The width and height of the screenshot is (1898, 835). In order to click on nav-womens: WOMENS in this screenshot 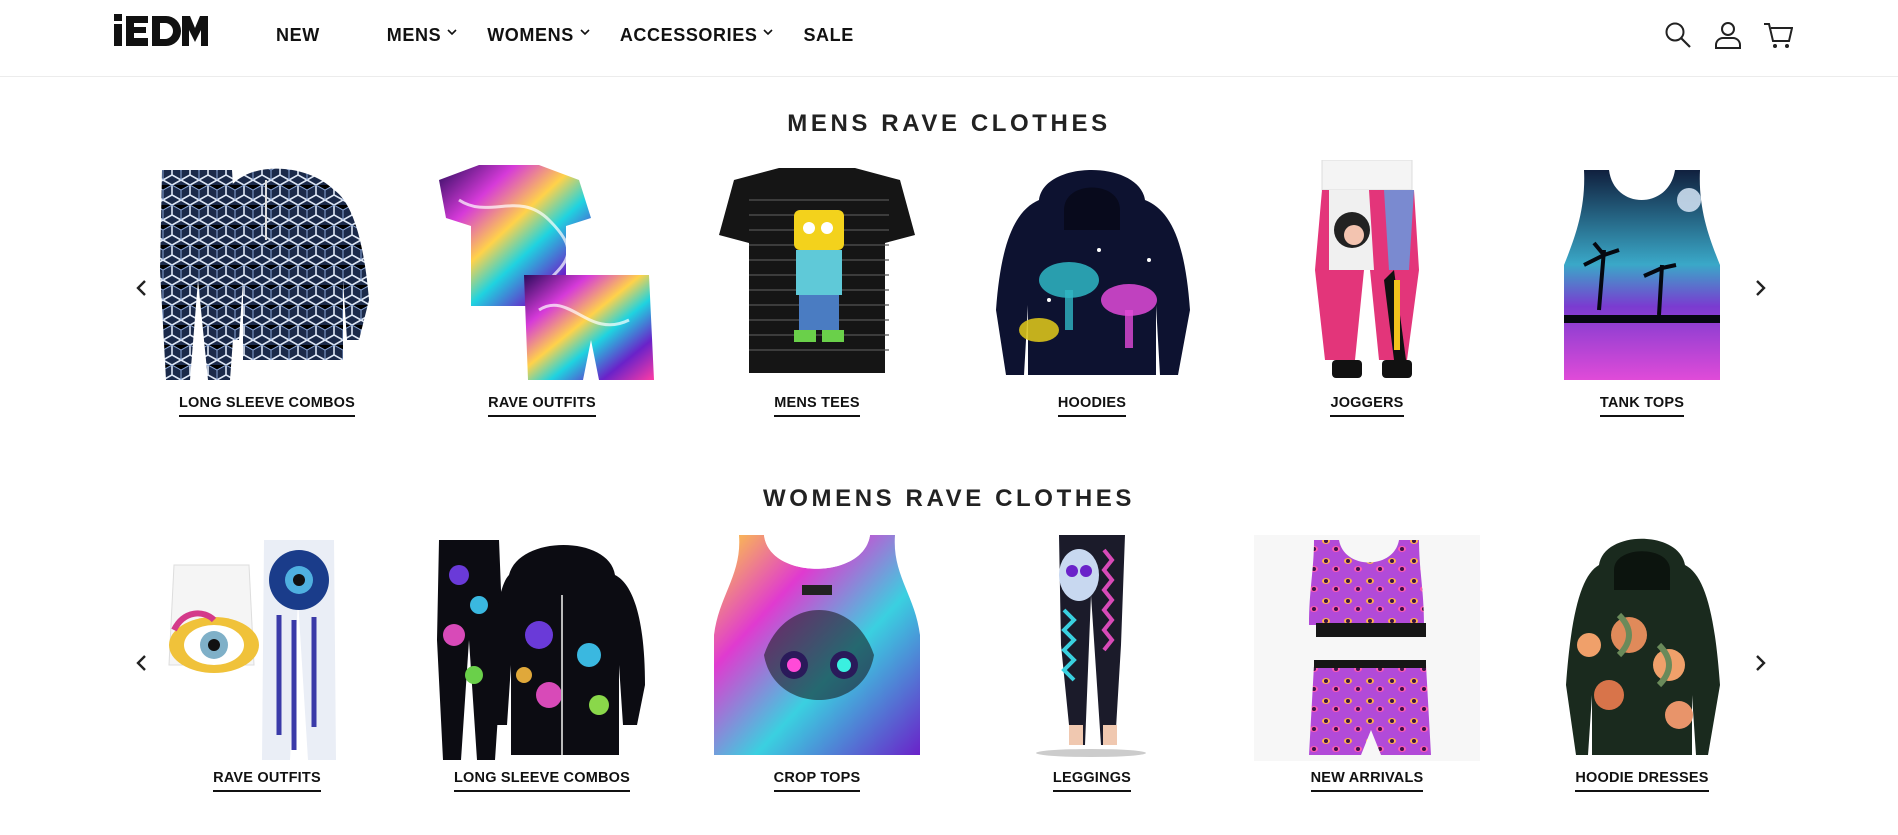, I will do `click(538, 35)`.